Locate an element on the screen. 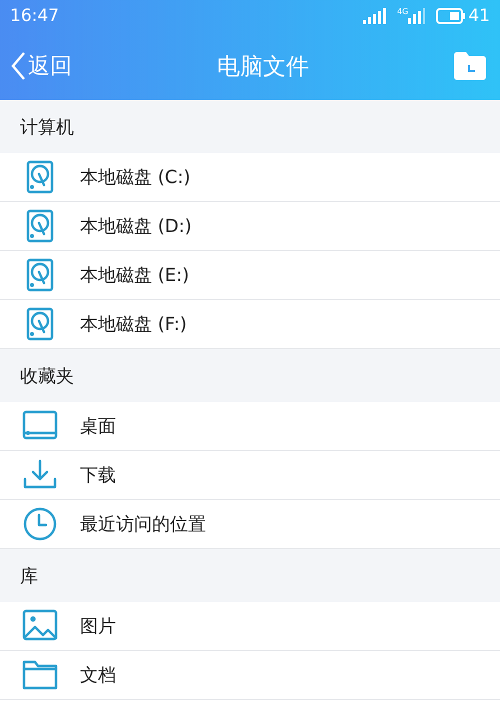  status-time: 16:47 is located at coordinates (34, 16).